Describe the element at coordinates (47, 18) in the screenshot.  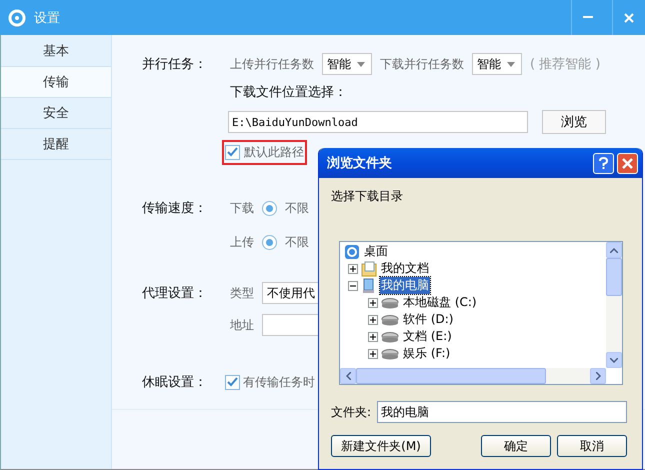
I see `window-title: 设置` at that location.